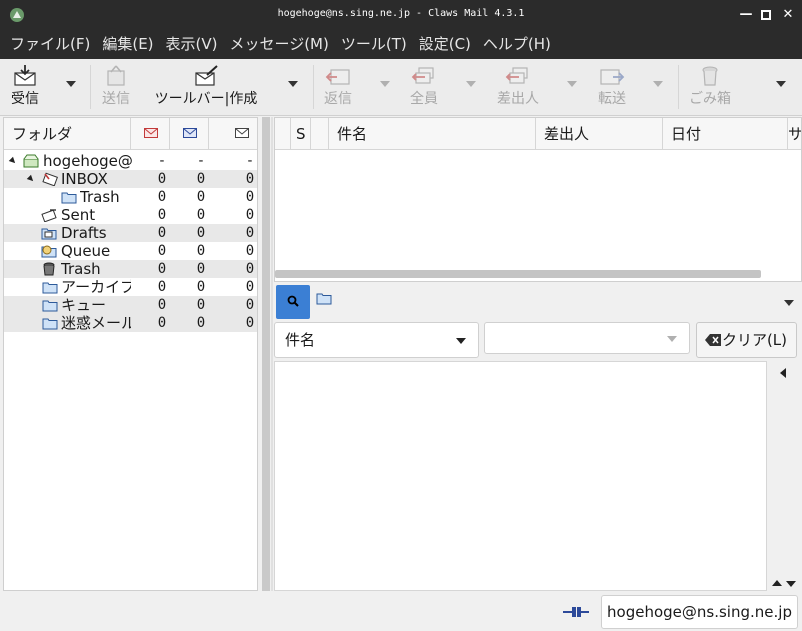  Describe the element at coordinates (518, 274) in the screenshot. I see `horizontal-scrollbar` at that location.